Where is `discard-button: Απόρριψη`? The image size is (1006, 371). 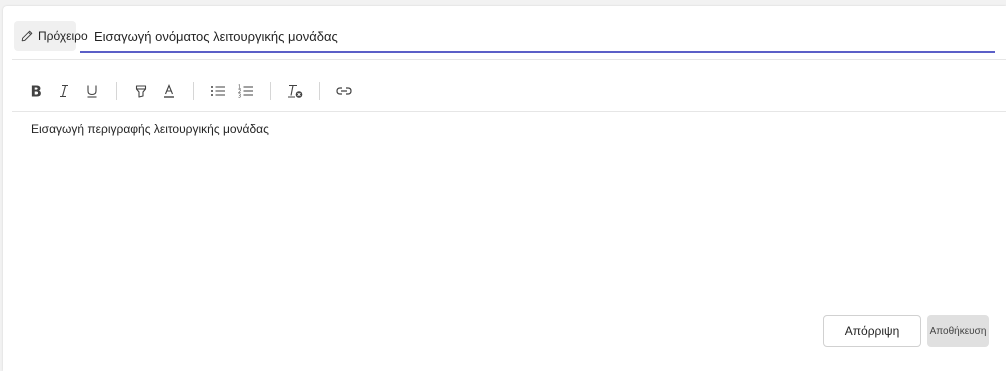 discard-button: Απόρριψη is located at coordinates (872, 331).